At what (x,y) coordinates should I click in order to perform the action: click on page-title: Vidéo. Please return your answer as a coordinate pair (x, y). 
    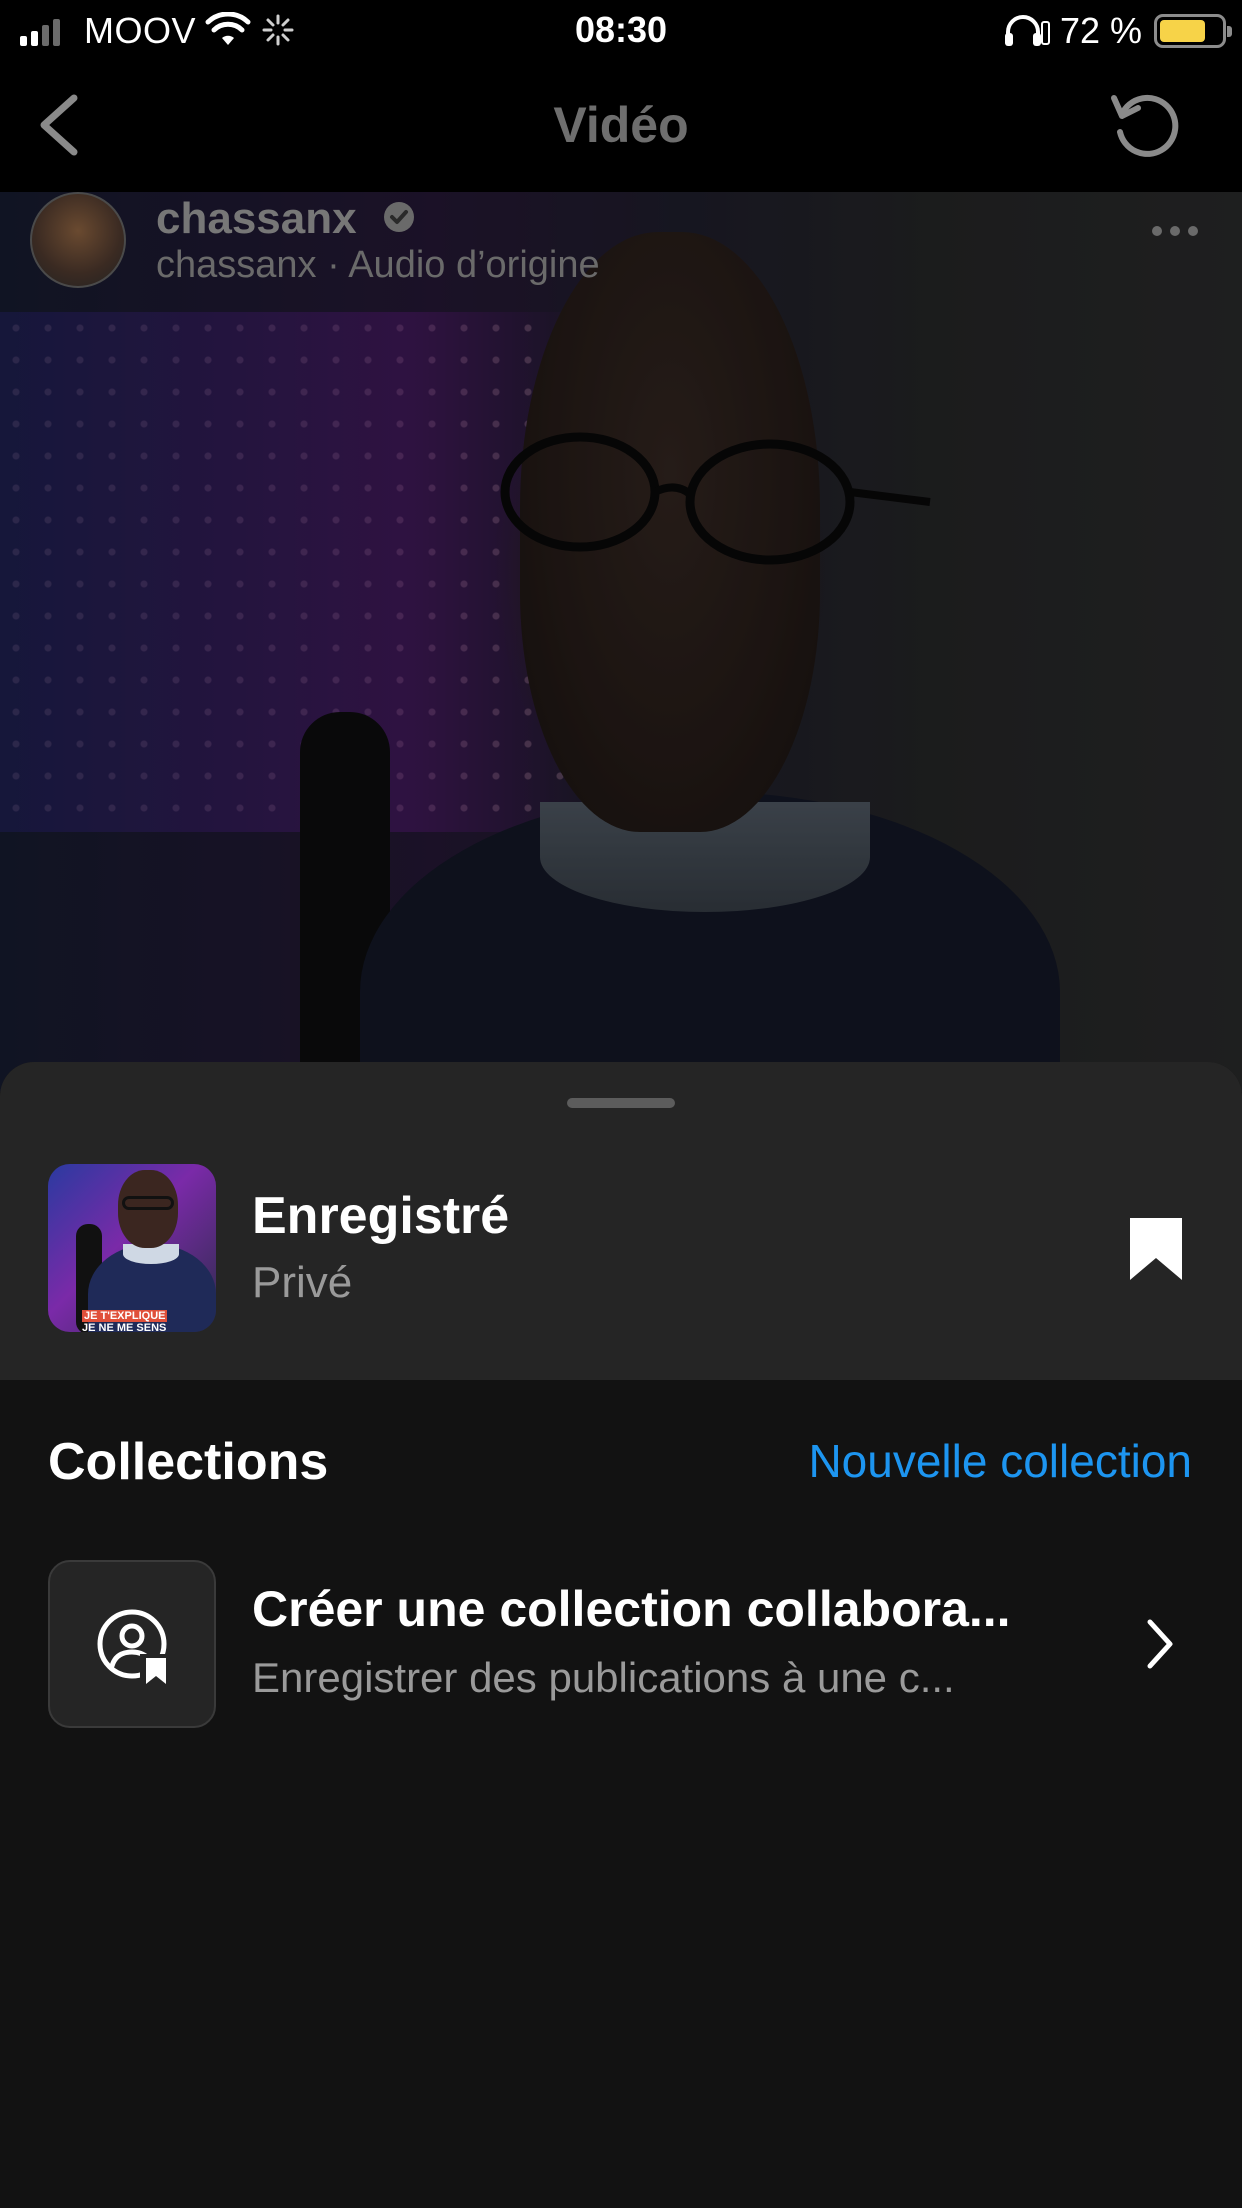
    Looking at the image, I should click on (621, 125).